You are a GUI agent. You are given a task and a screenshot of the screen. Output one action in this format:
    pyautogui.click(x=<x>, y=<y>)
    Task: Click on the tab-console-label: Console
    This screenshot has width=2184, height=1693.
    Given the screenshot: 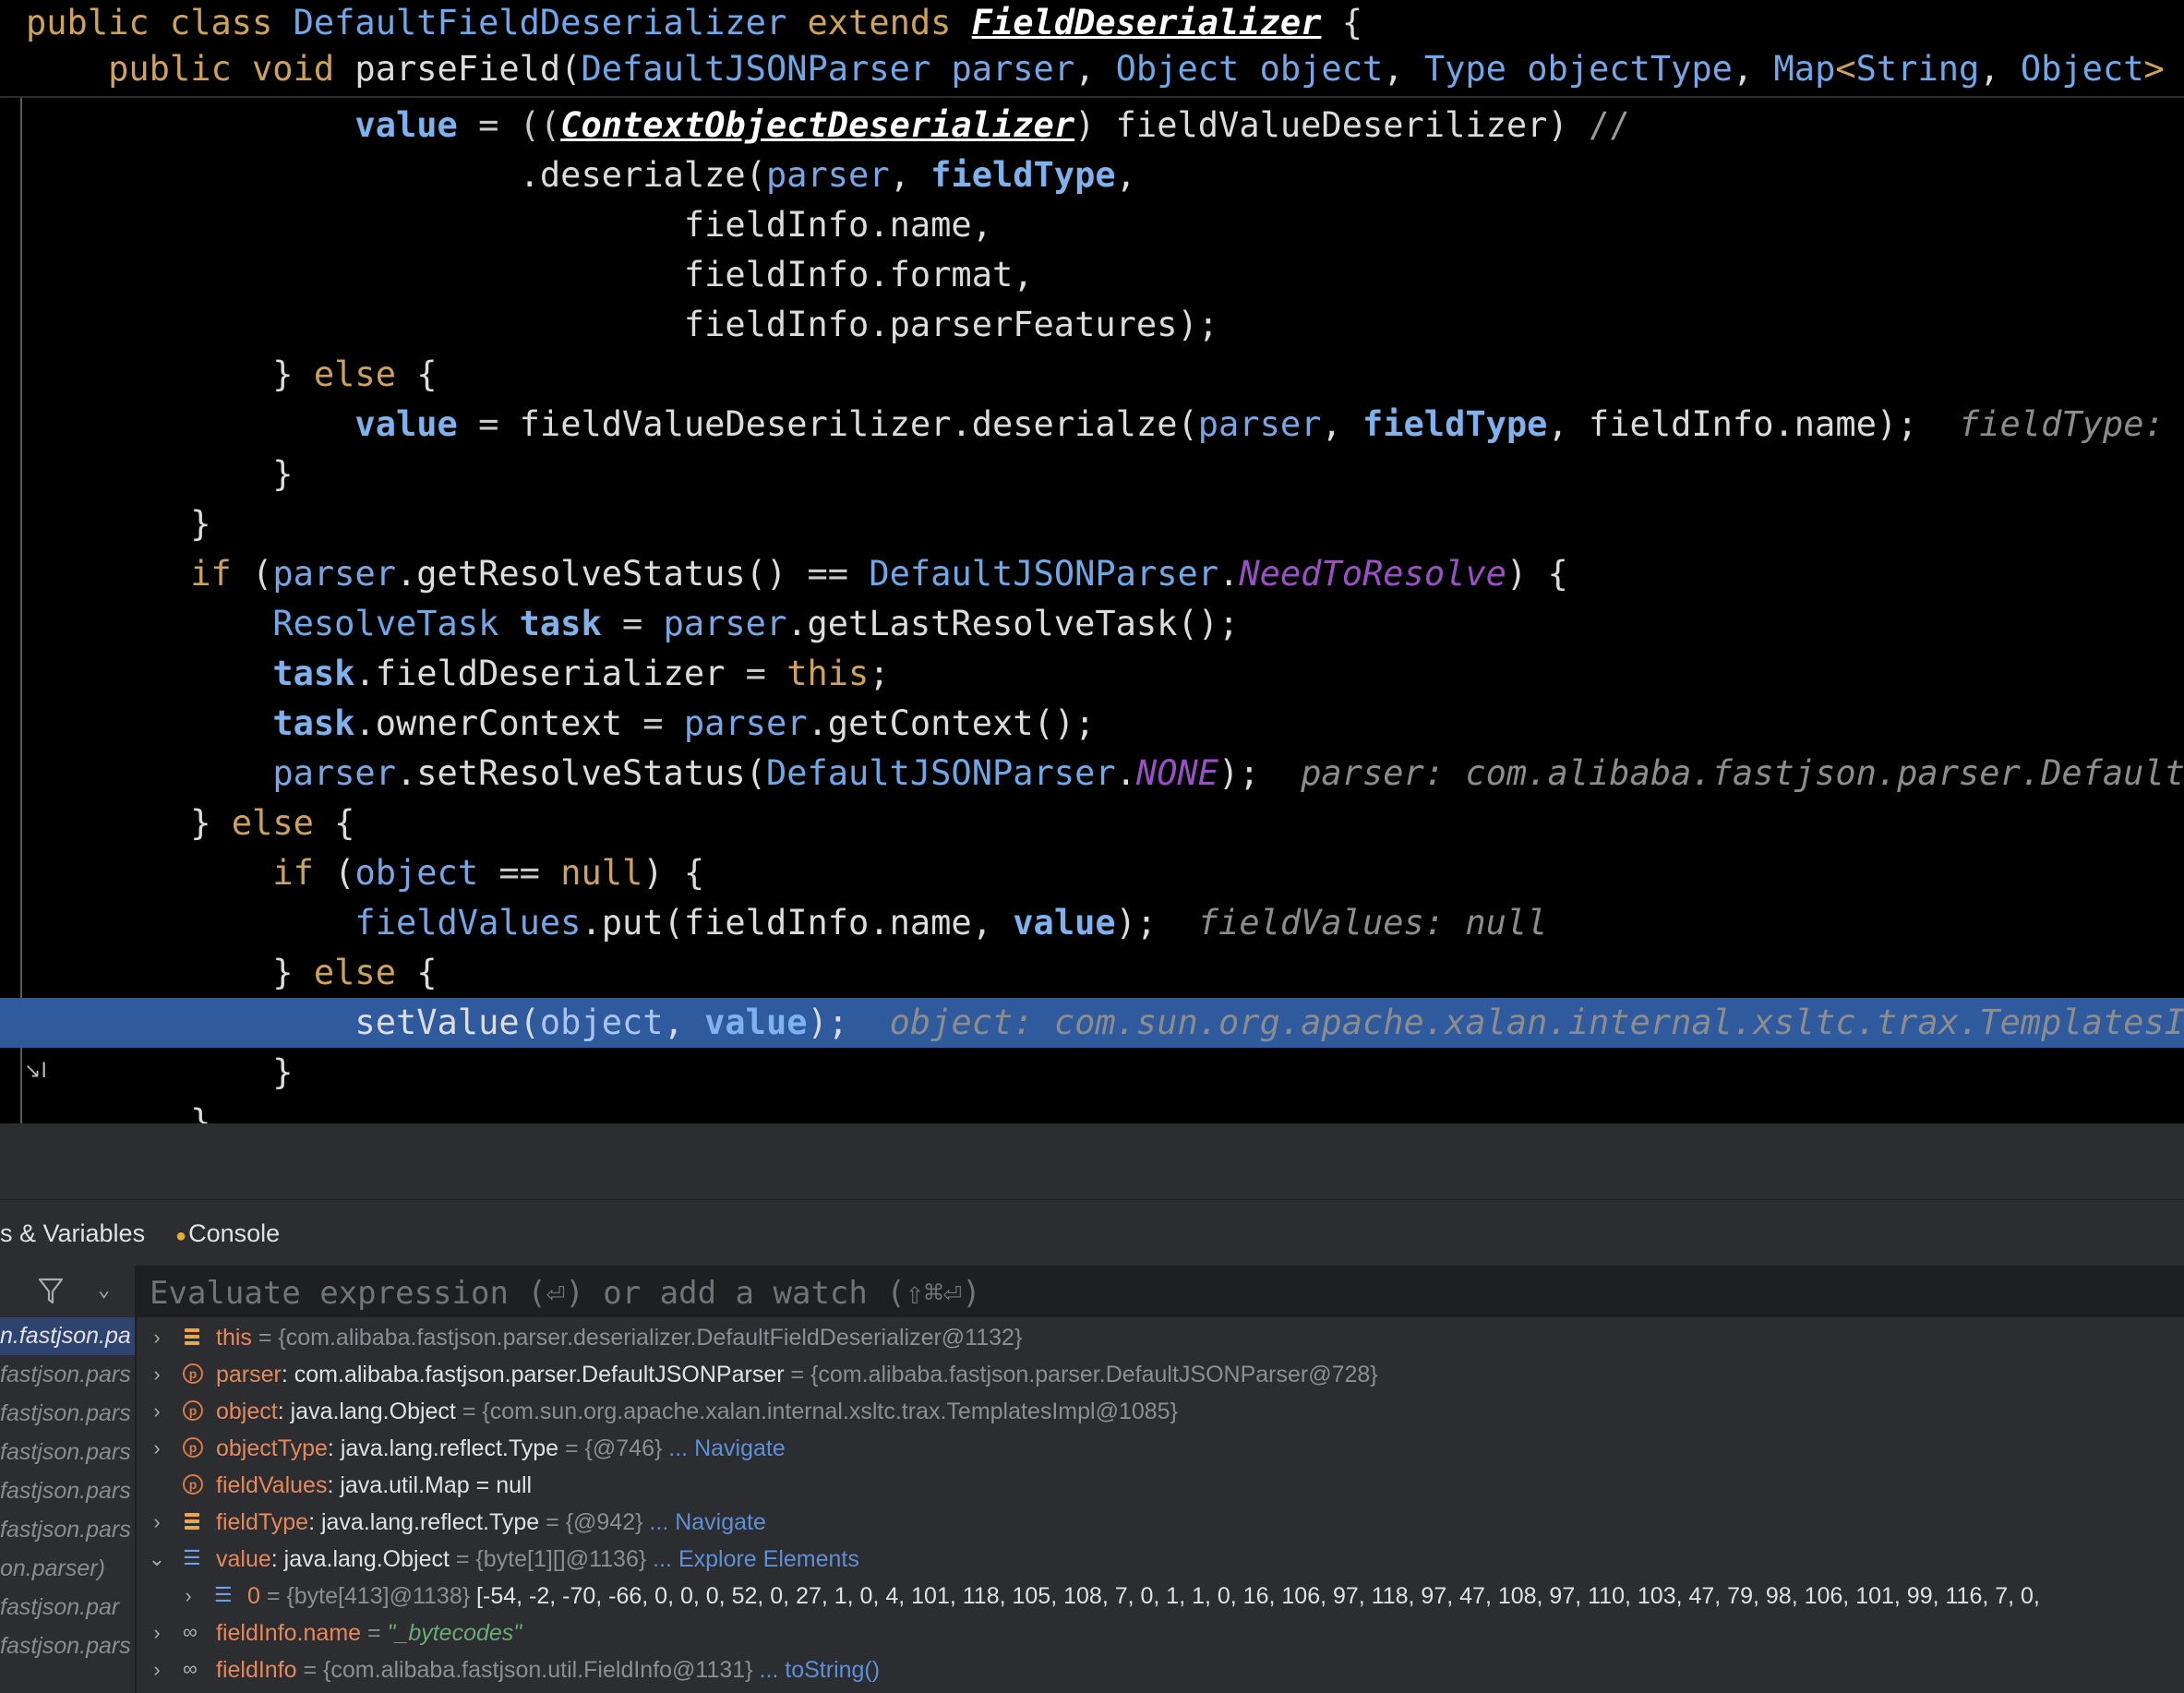 What is the action you would take?
    pyautogui.click(x=234, y=1233)
    